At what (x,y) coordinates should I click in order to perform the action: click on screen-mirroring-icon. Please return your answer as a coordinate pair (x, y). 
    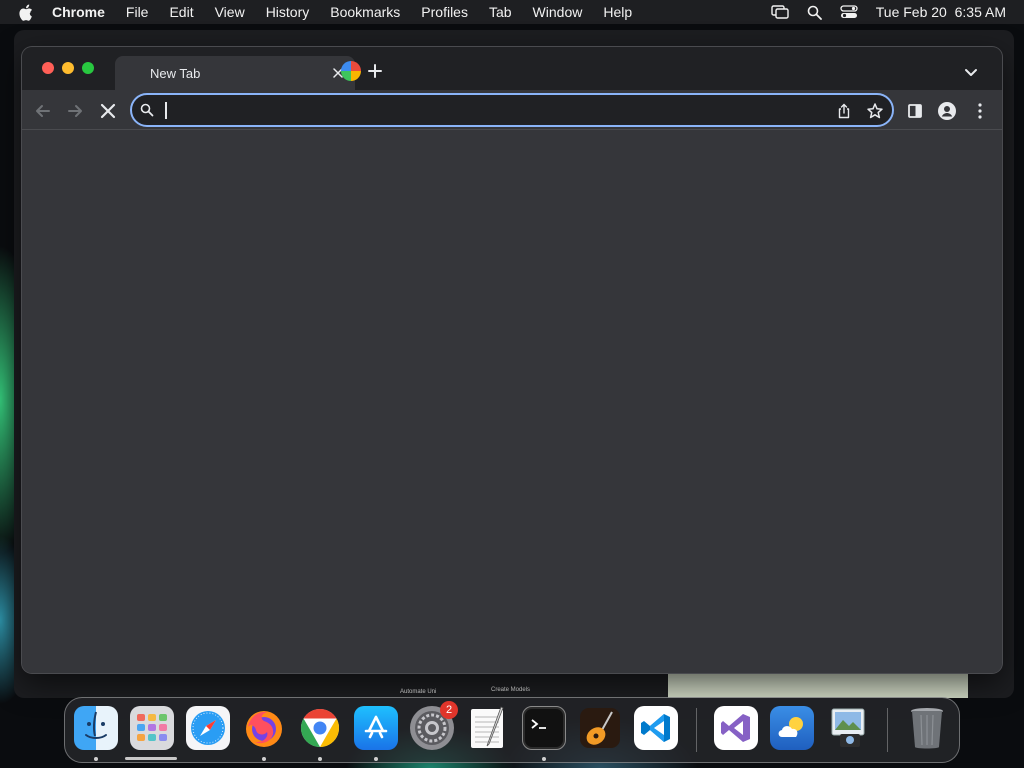
    Looking at the image, I should click on (780, 12).